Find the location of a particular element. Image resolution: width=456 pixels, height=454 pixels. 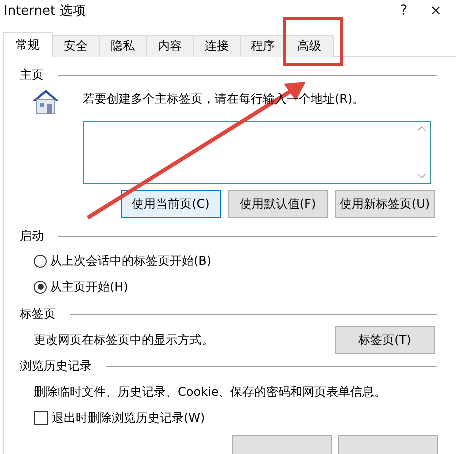

push-button: 使用默认值(F) is located at coordinates (278, 204).